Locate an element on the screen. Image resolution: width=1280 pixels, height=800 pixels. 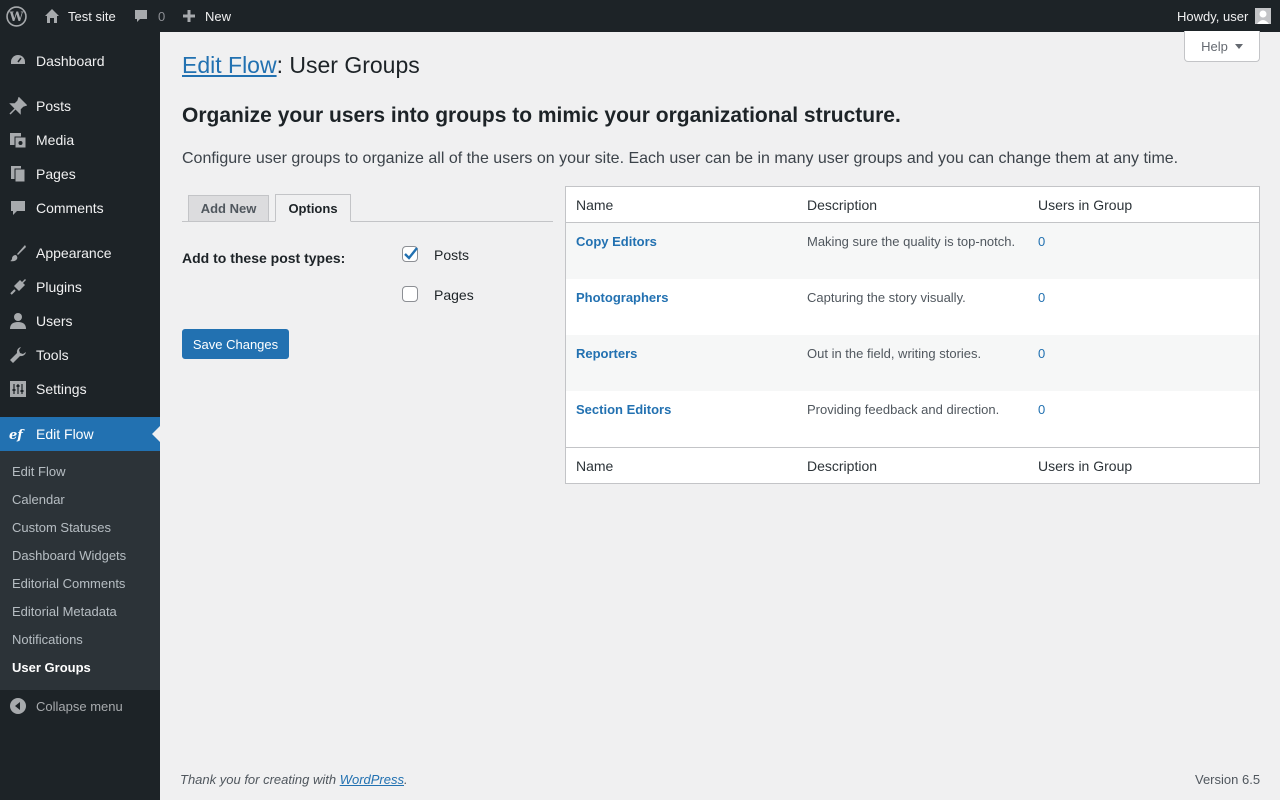
page-title-rest: : User Groups is located at coordinates (348, 65).